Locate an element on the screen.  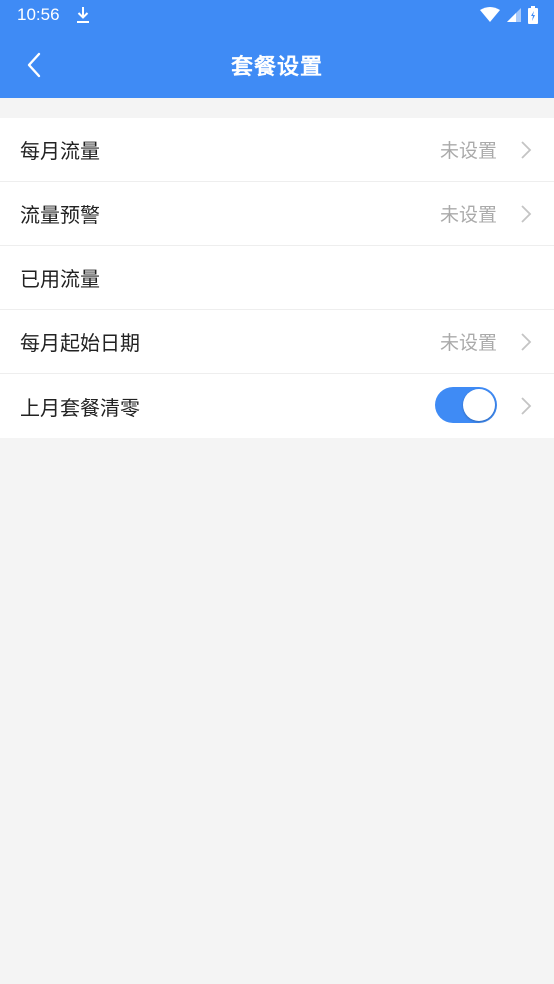
setting-monthly-data: 每月流量 未设置 is located at coordinates (277, 150).